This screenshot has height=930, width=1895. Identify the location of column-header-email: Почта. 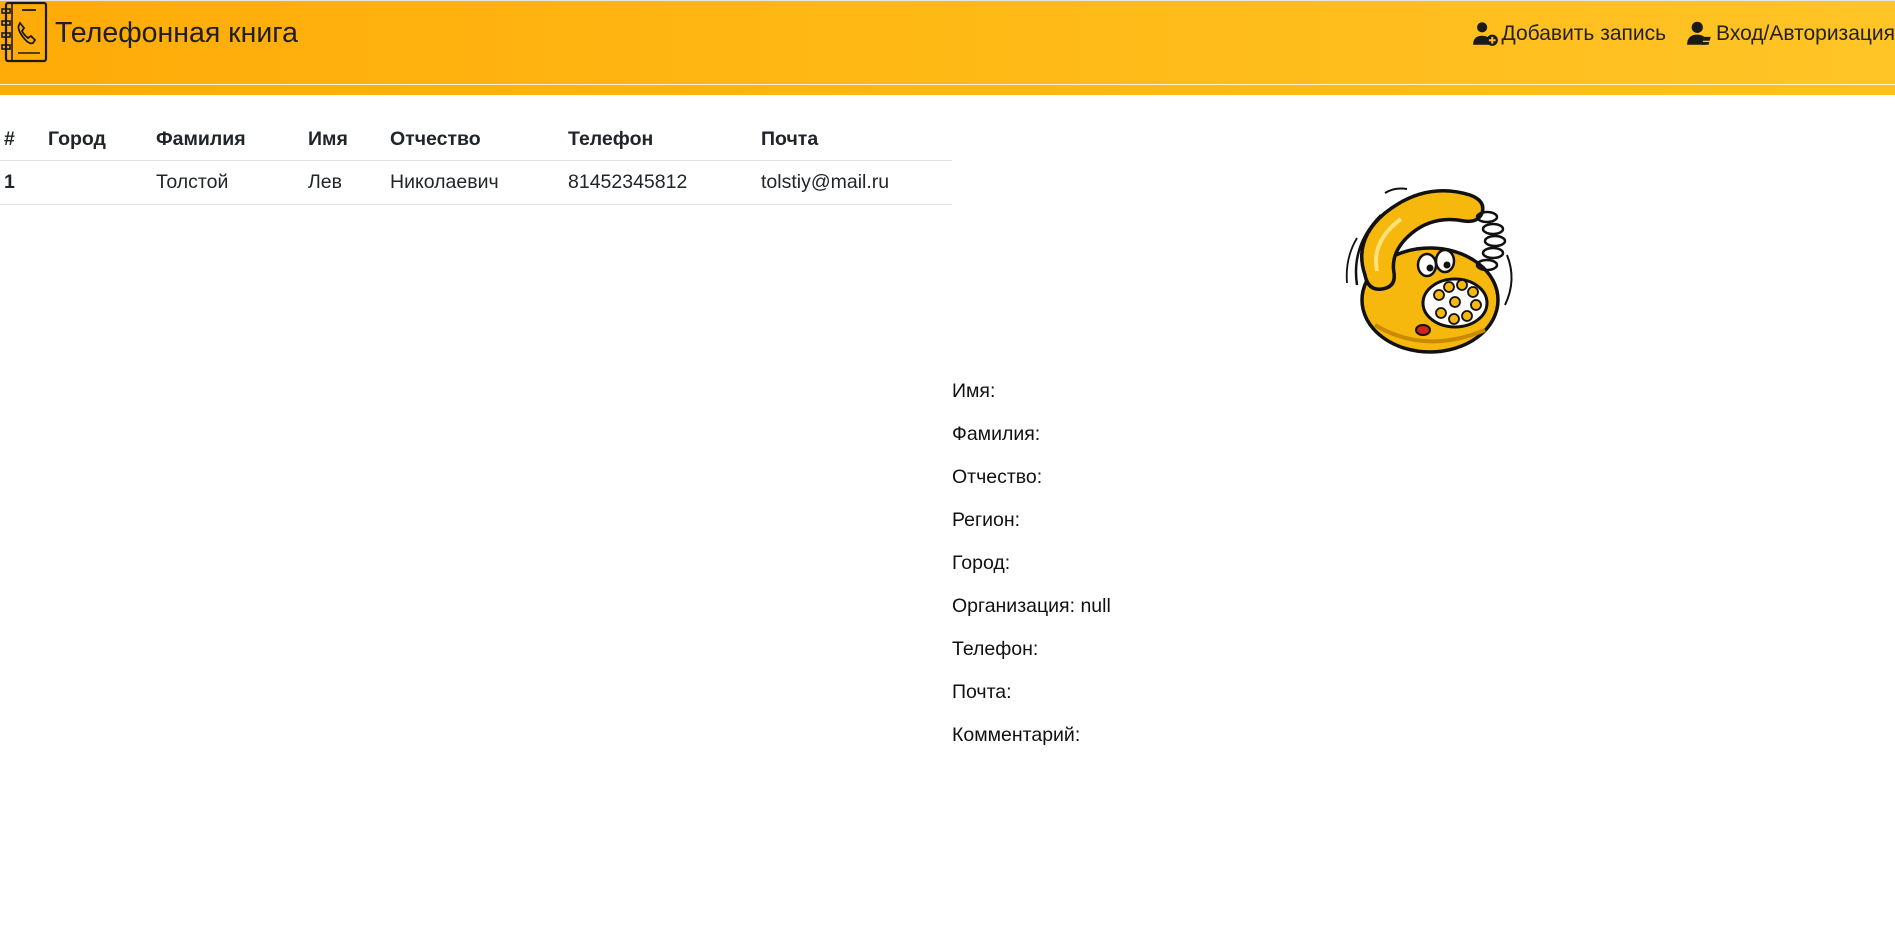
(854, 141).